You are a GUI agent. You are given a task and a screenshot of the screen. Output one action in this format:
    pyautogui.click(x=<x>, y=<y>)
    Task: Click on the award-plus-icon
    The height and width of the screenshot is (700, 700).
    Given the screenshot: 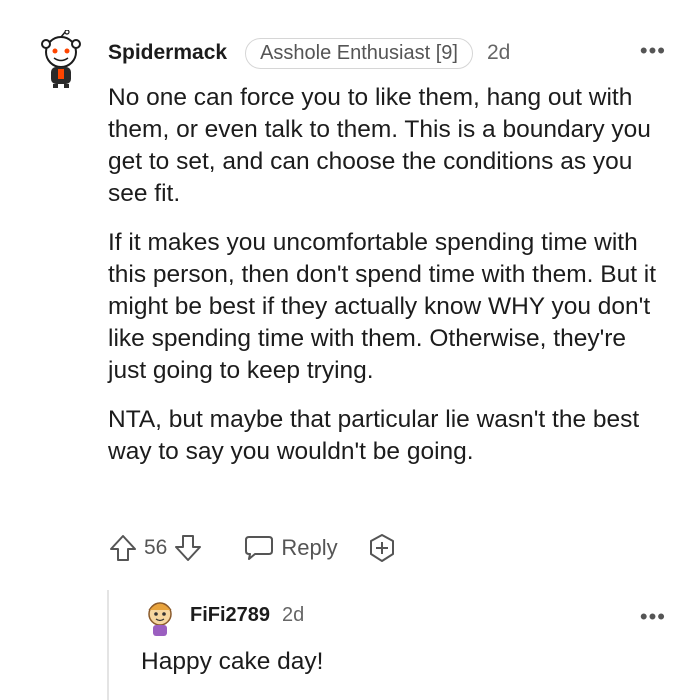 What is the action you would take?
    pyautogui.click(x=382, y=548)
    